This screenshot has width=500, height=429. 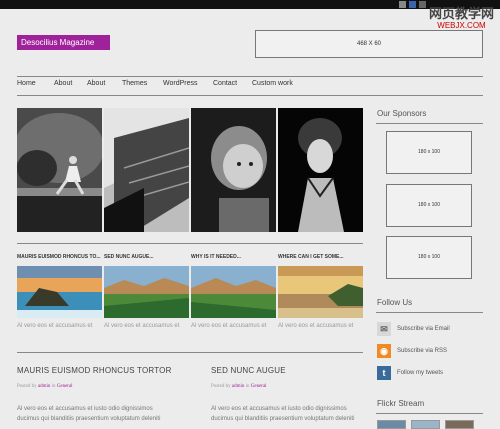 I want to click on post-meta-1: Posted by admin in General, so click(x=45, y=386).